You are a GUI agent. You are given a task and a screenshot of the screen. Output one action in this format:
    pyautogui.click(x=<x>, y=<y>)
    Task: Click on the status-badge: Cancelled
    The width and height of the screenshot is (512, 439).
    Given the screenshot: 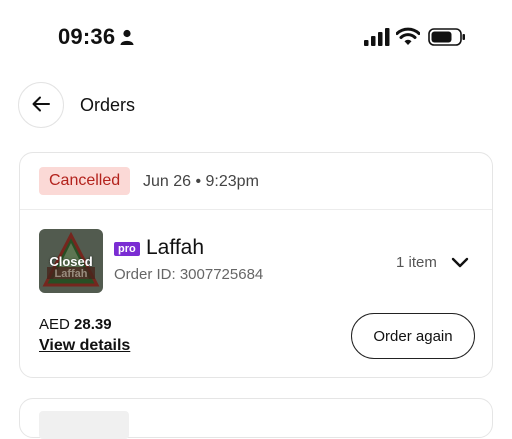 What is the action you would take?
    pyautogui.click(x=85, y=181)
    